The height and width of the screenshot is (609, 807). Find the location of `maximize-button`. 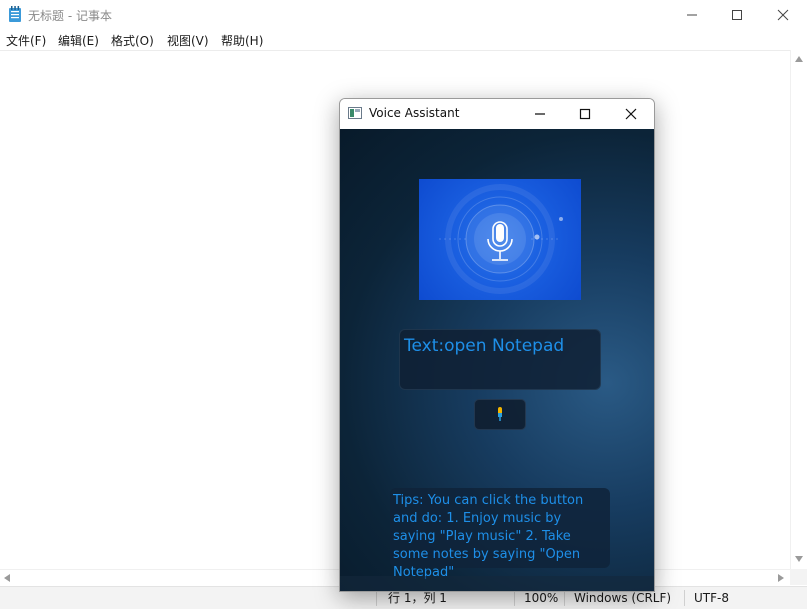

maximize-button is located at coordinates (737, 15).